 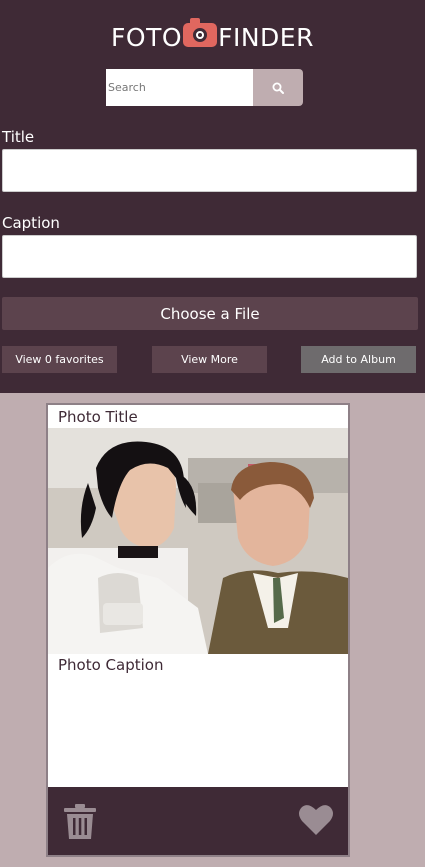 What do you see at coordinates (59, 359) in the screenshot?
I see `view-favorites-button: View 0 favorites` at bounding box center [59, 359].